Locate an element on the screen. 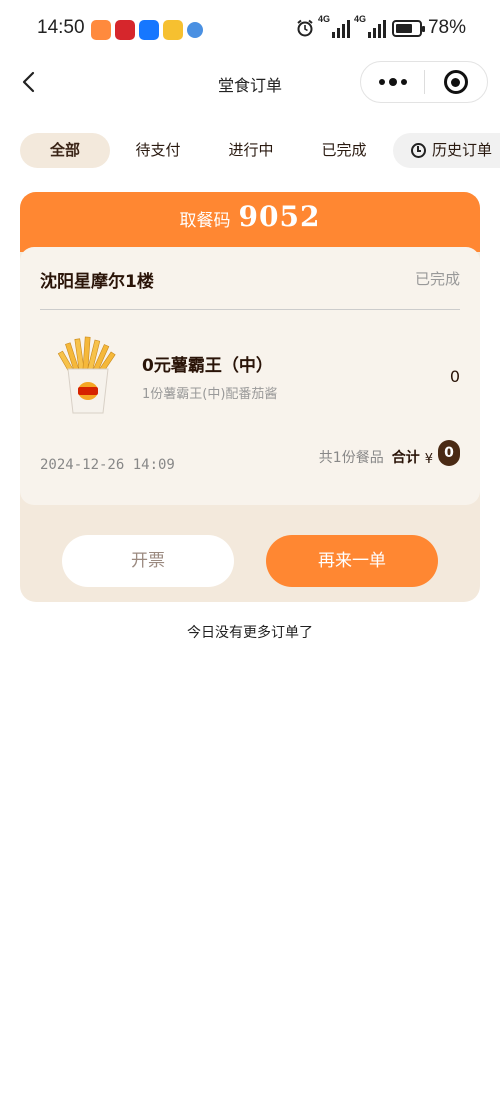  mini-program-capsule is located at coordinates (424, 82).